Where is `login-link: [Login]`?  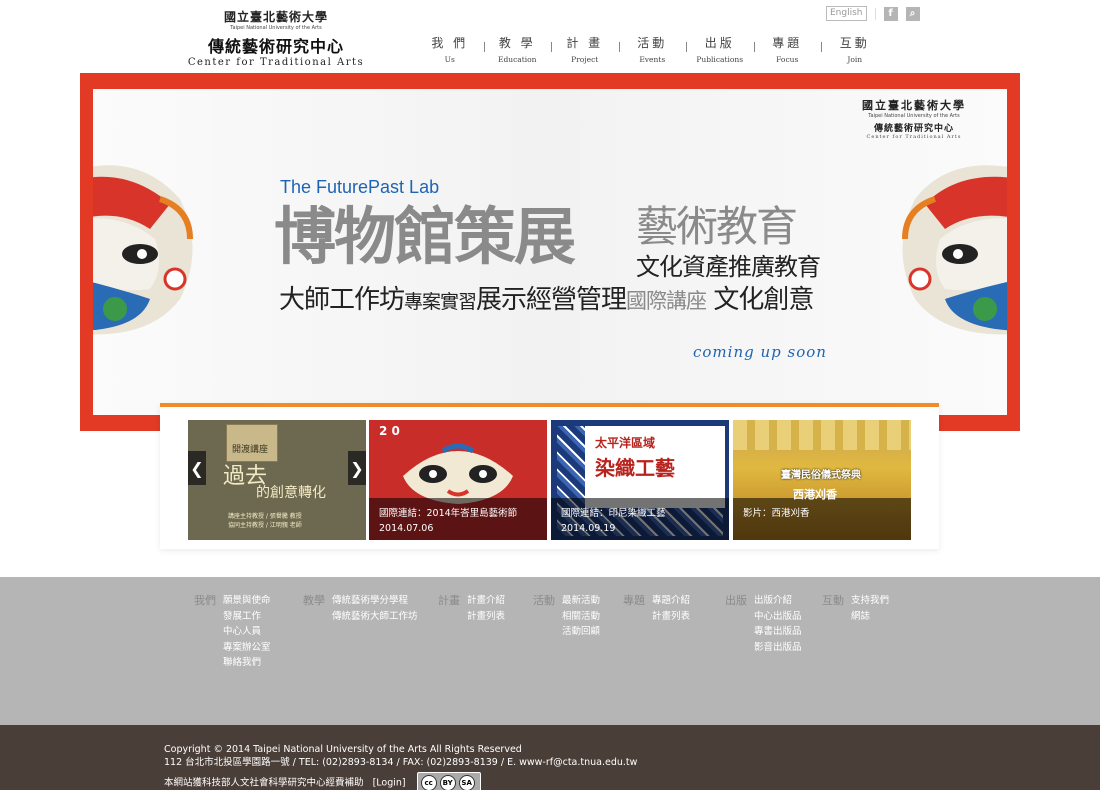
login-link: [Login] is located at coordinates (389, 783).